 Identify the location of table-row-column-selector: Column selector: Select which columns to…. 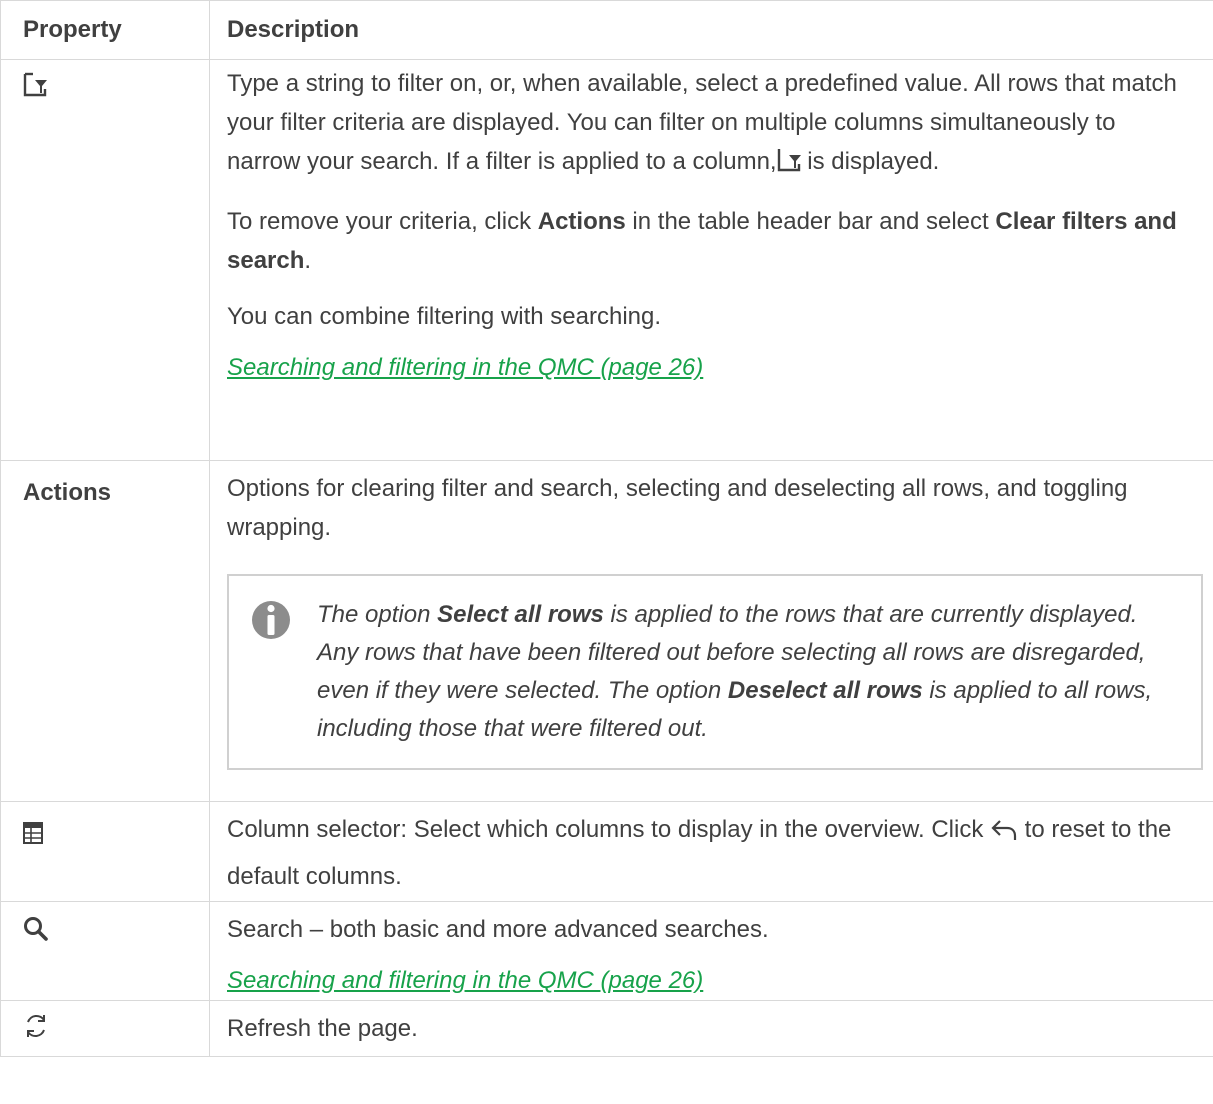
(606, 851).